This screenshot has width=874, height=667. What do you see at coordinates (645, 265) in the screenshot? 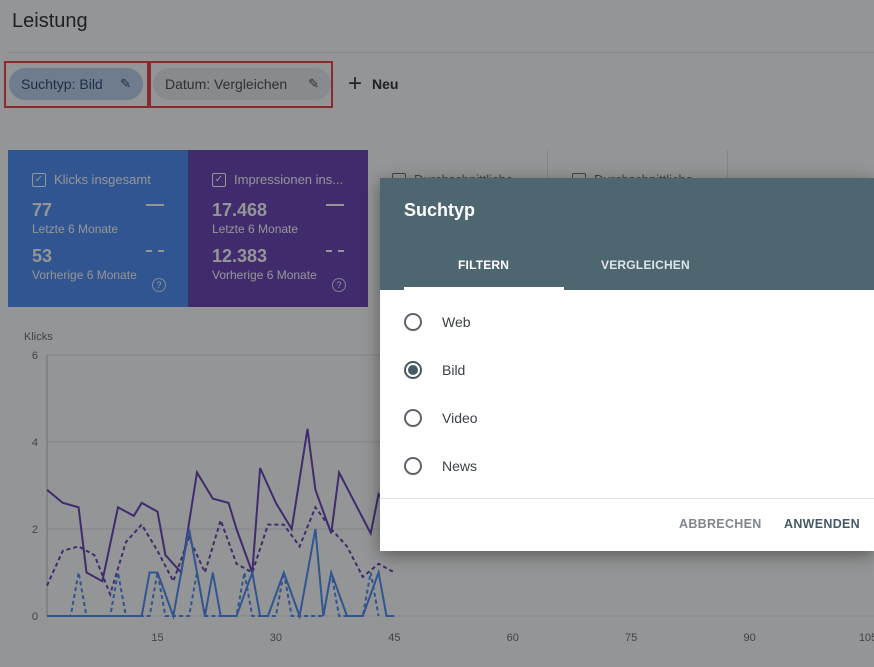
I see `tab-compare: VERGLEICHEN` at bounding box center [645, 265].